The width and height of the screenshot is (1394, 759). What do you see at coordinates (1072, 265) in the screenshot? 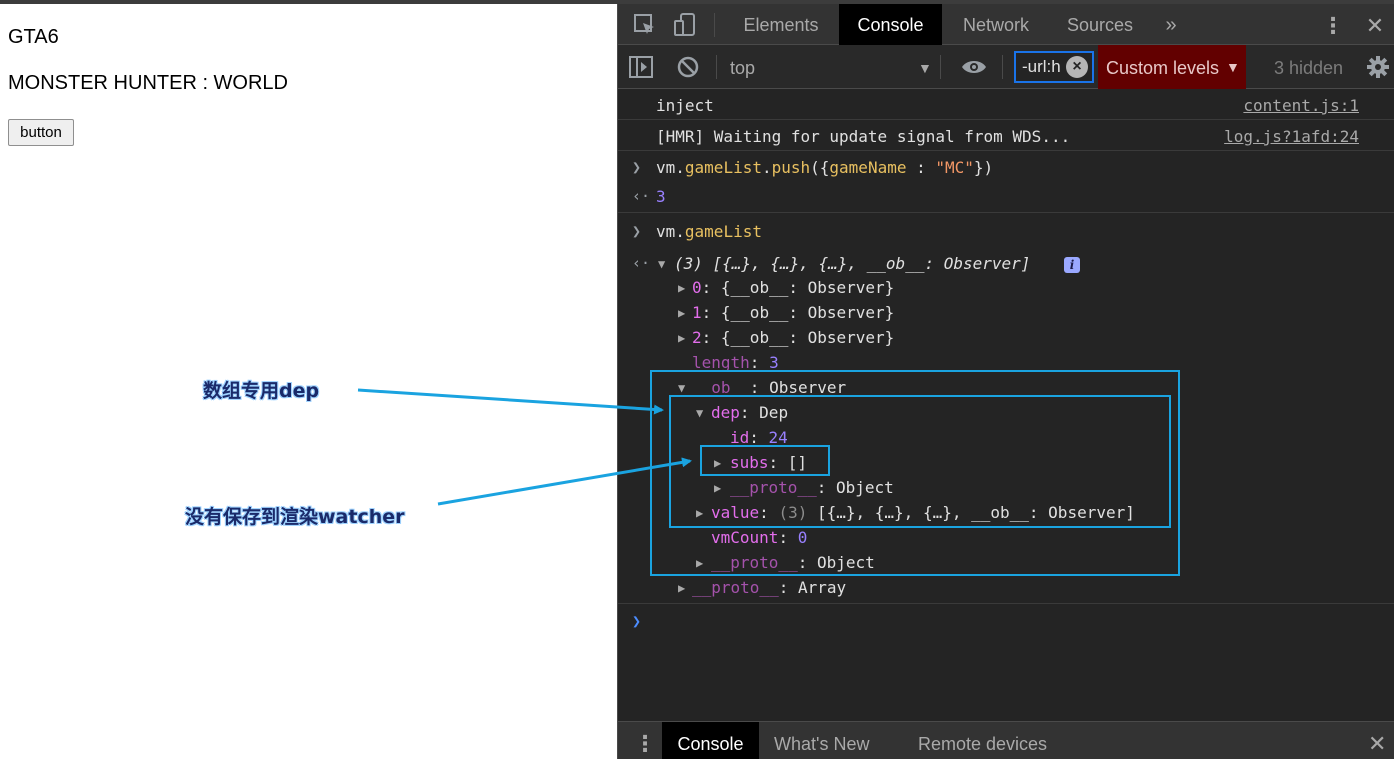
I see `info-icon: i` at bounding box center [1072, 265].